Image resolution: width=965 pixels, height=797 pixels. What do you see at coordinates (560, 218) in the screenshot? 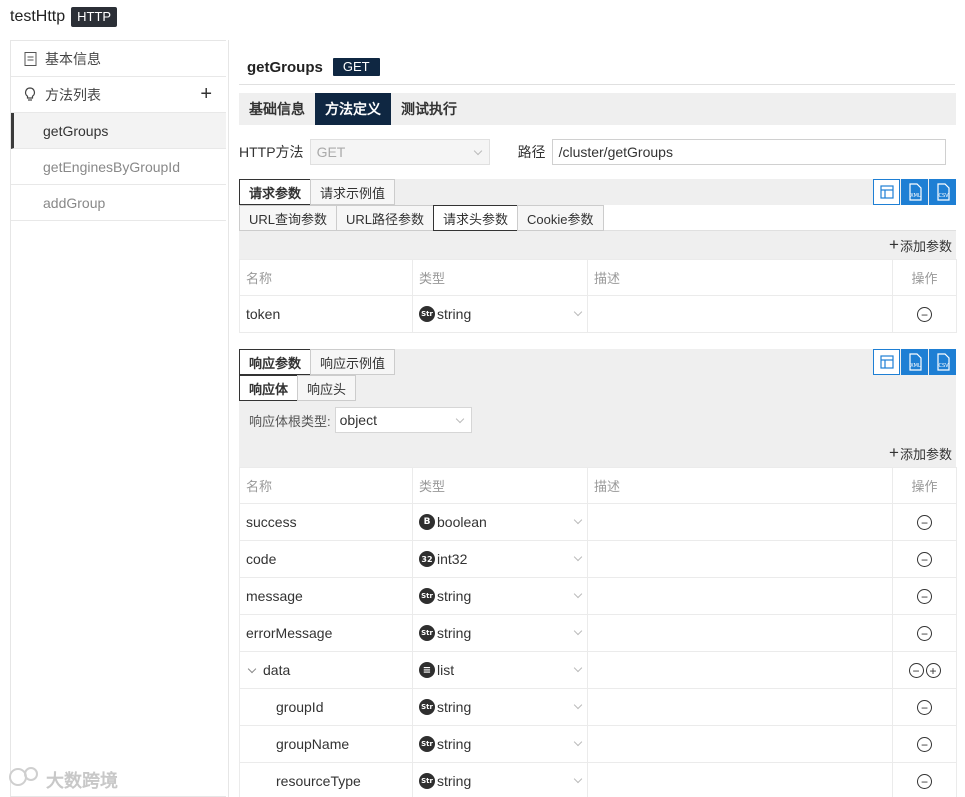
I see `tab-cookie-params: Cookie参数` at bounding box center [560, 218].